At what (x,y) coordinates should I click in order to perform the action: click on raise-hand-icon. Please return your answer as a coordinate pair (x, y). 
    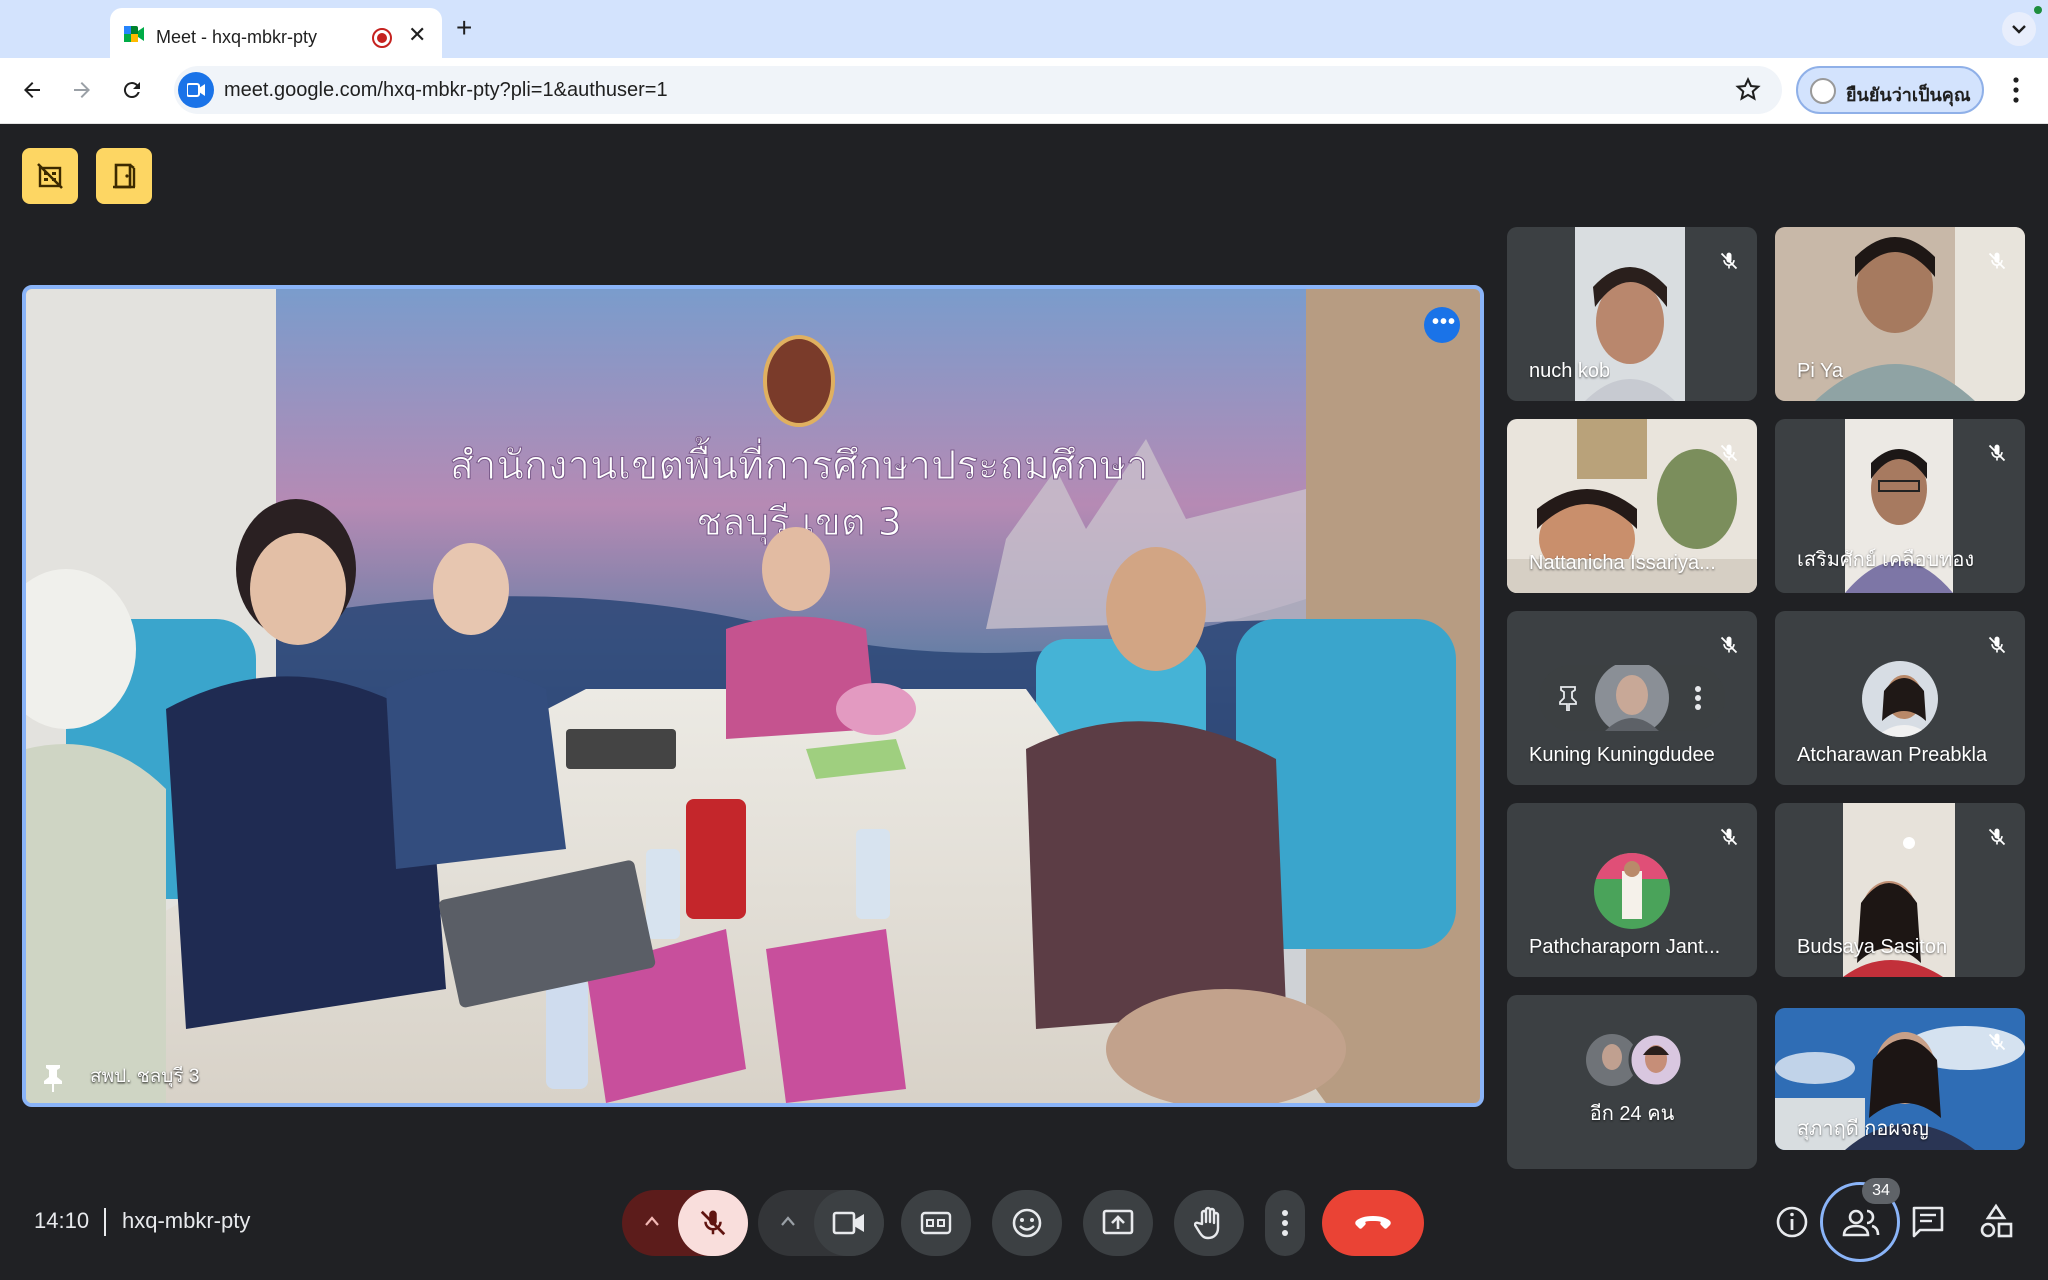
    Looking at the image, I should click on (1207, 1223).